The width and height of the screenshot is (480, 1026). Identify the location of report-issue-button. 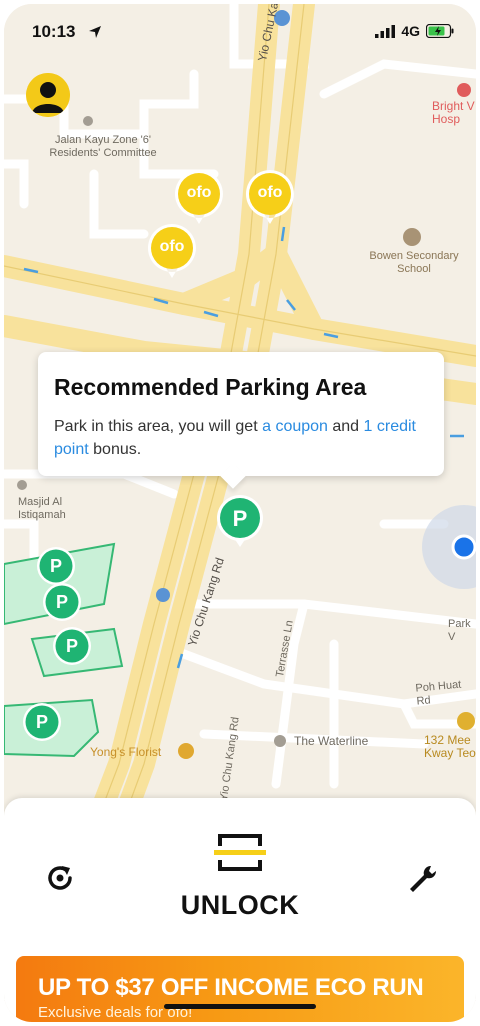
(422, 878).